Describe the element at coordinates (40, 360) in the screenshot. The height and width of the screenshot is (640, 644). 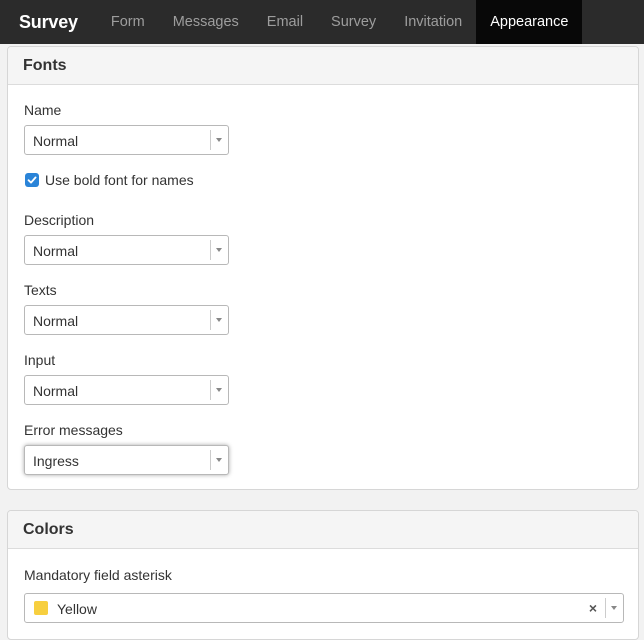
I see `input-font-label: Input` at that location.